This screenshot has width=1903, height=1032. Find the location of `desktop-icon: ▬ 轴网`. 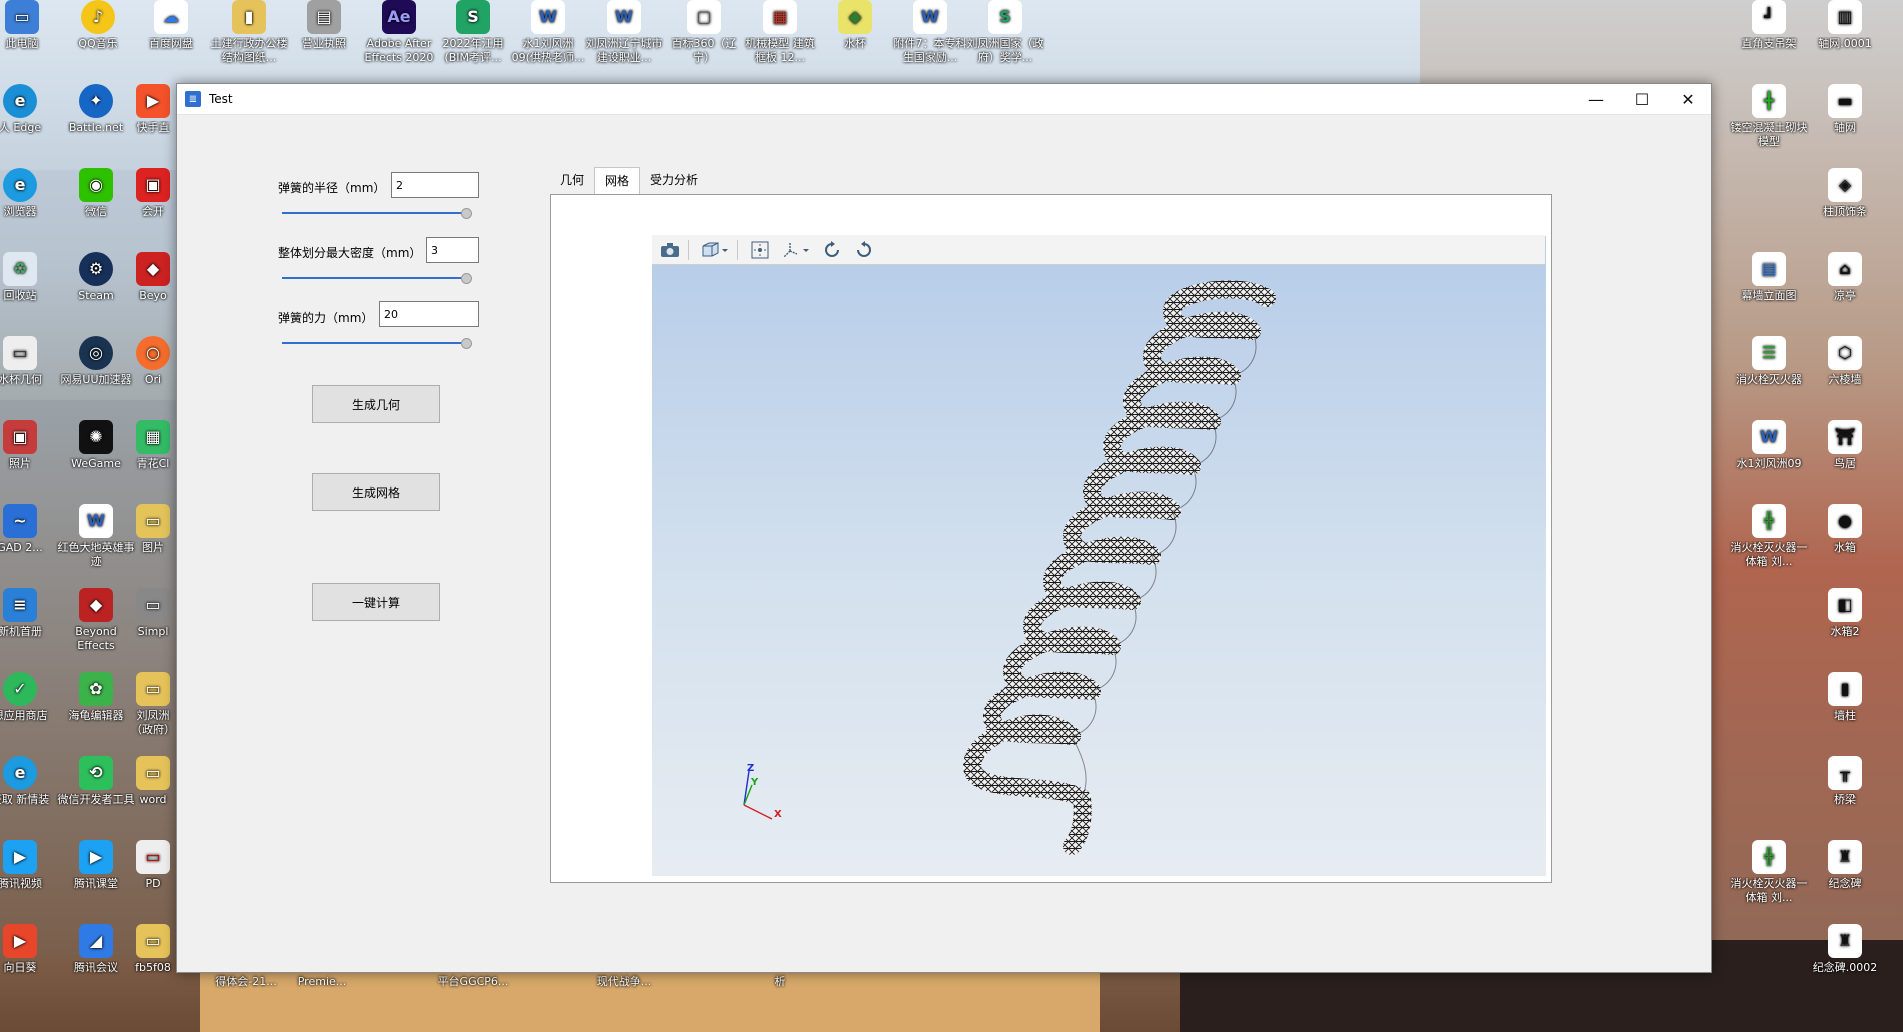

desktop-icon: ▬ 轴网 is located at coordinates (1845, 109).